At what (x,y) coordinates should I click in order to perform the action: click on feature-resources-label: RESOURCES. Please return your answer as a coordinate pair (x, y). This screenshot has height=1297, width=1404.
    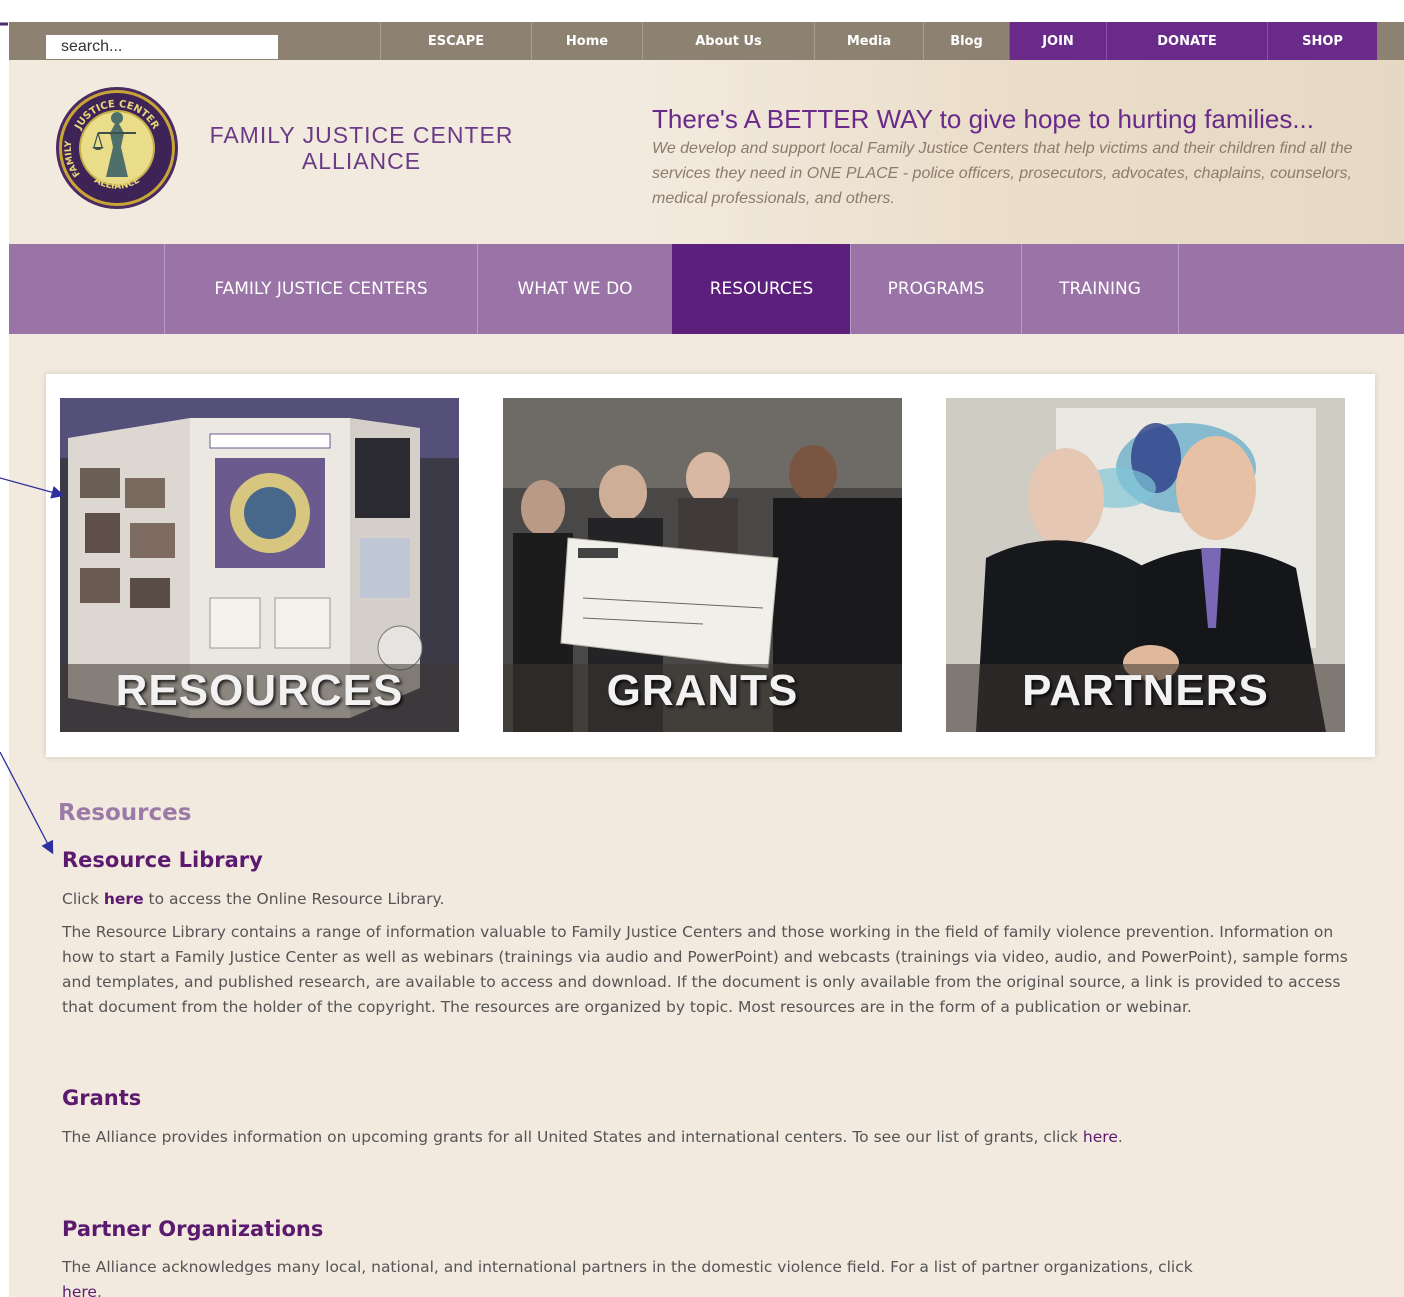
    Looking at the image, I should click on (259, 690).